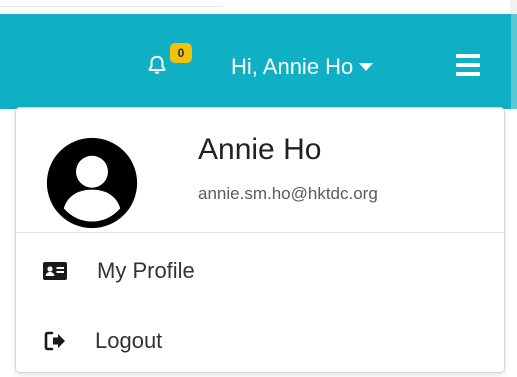  I want to click on bell-icon, so click(157, 64).